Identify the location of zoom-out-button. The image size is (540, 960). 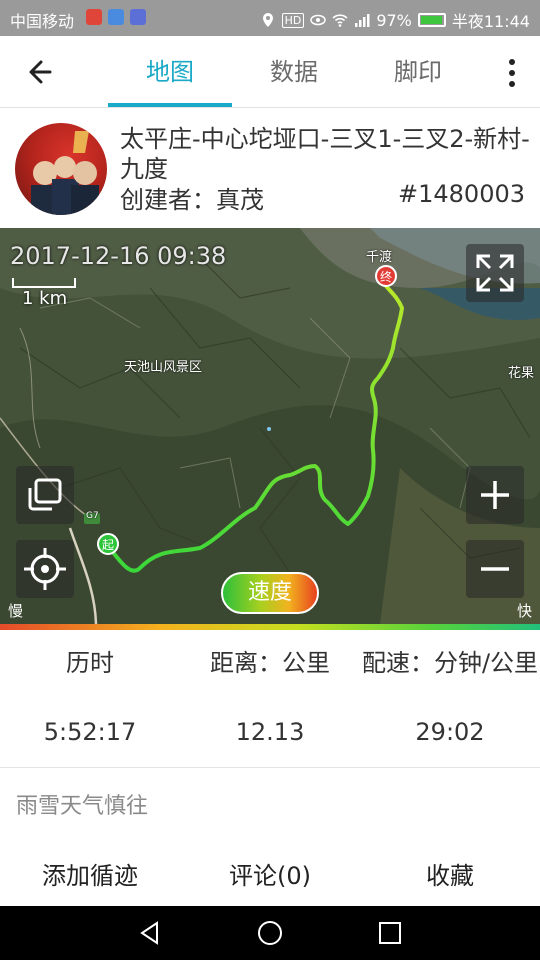
(495, 569).